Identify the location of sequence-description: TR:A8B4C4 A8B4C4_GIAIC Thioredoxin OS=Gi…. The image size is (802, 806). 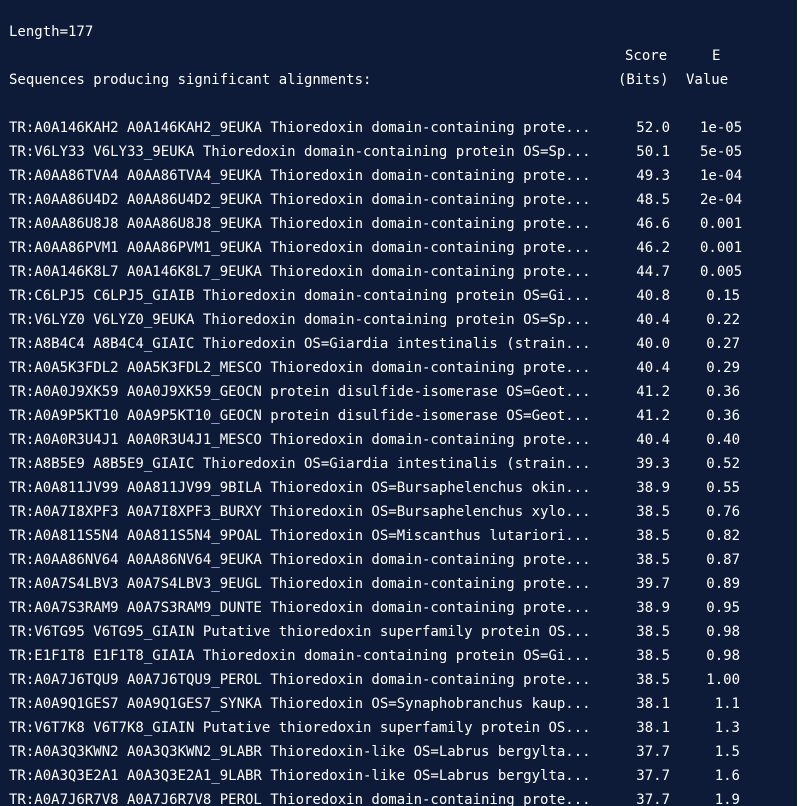
(300, 344).